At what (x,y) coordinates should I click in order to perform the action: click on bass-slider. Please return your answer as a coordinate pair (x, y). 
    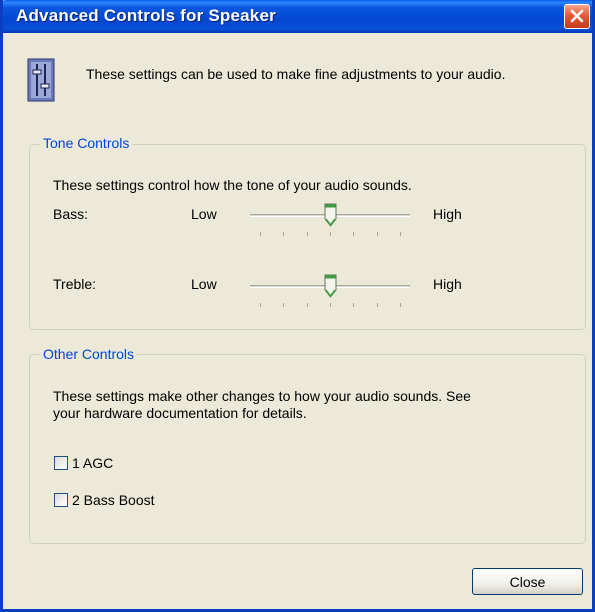
    Looking at the image, I should click on (330, 224).